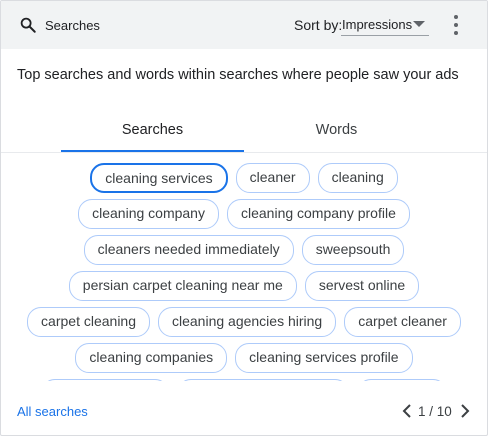 Image resolution: width=488 pixels, height=436 pixels. I want to click on chip-row: cleaning services cleaner cleaning, so click(244, 181).